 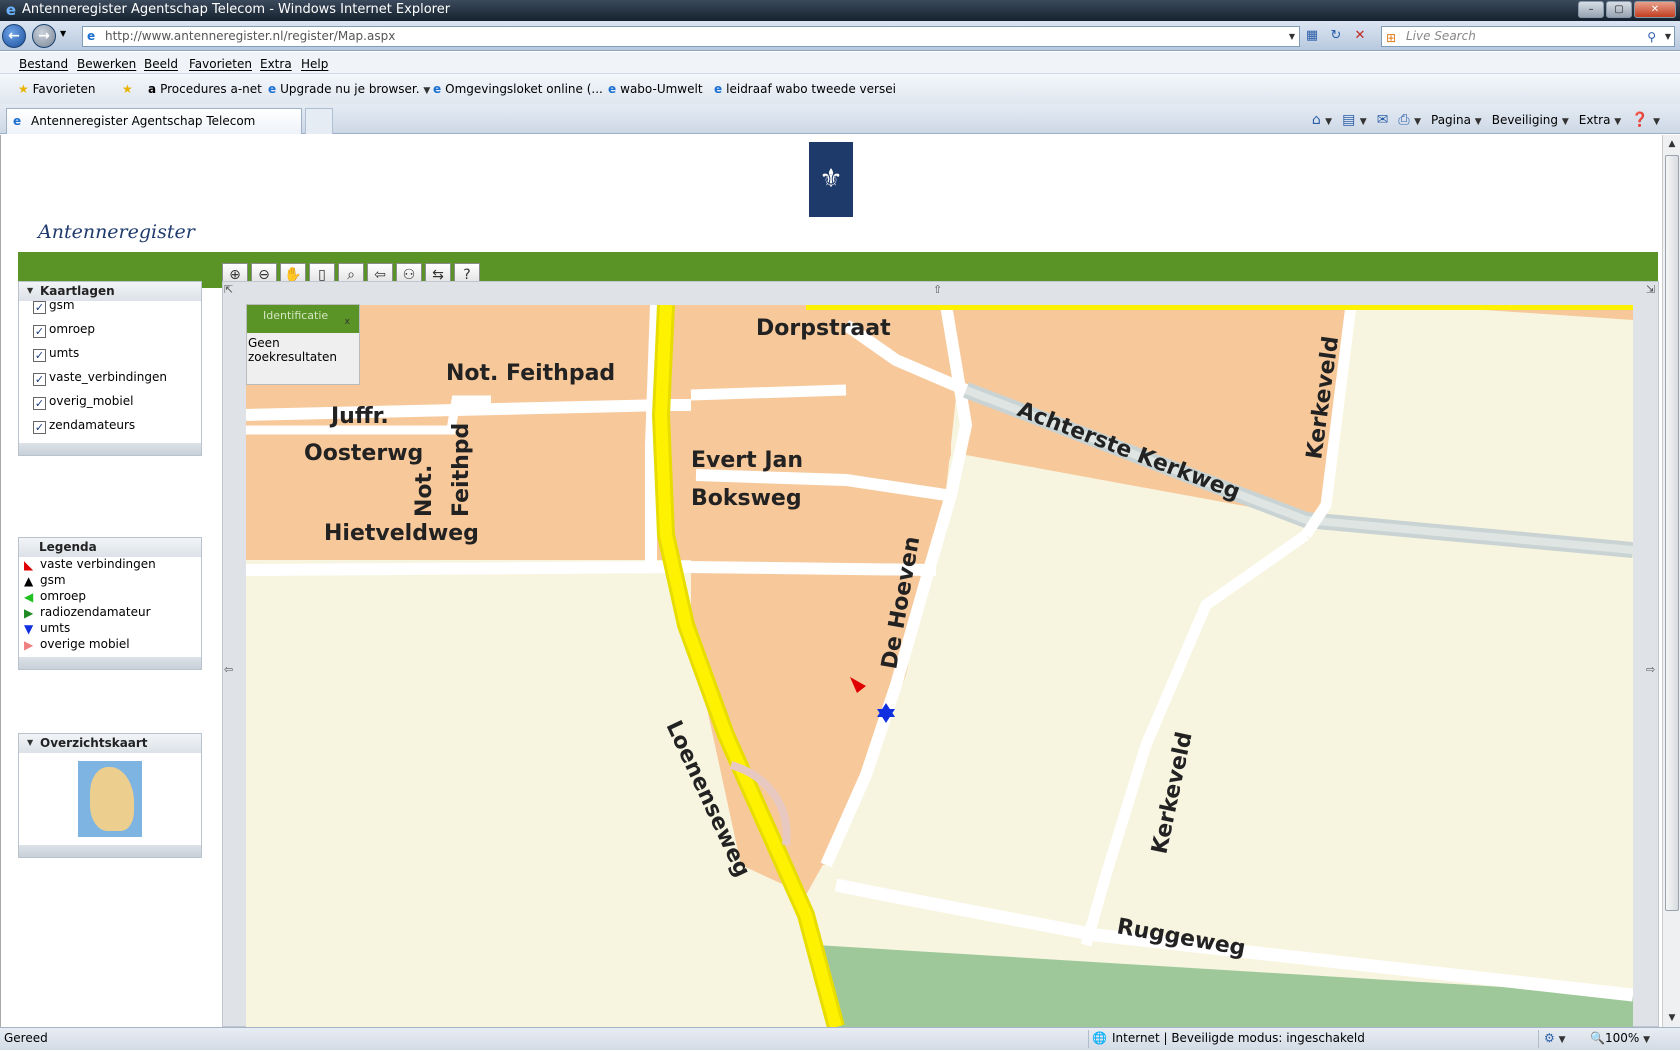 What do you see at coordinates (110, 403) in the screenshot?
I see `layer-item: ✓ overig_mobiel` at bounding box center [110, 403].